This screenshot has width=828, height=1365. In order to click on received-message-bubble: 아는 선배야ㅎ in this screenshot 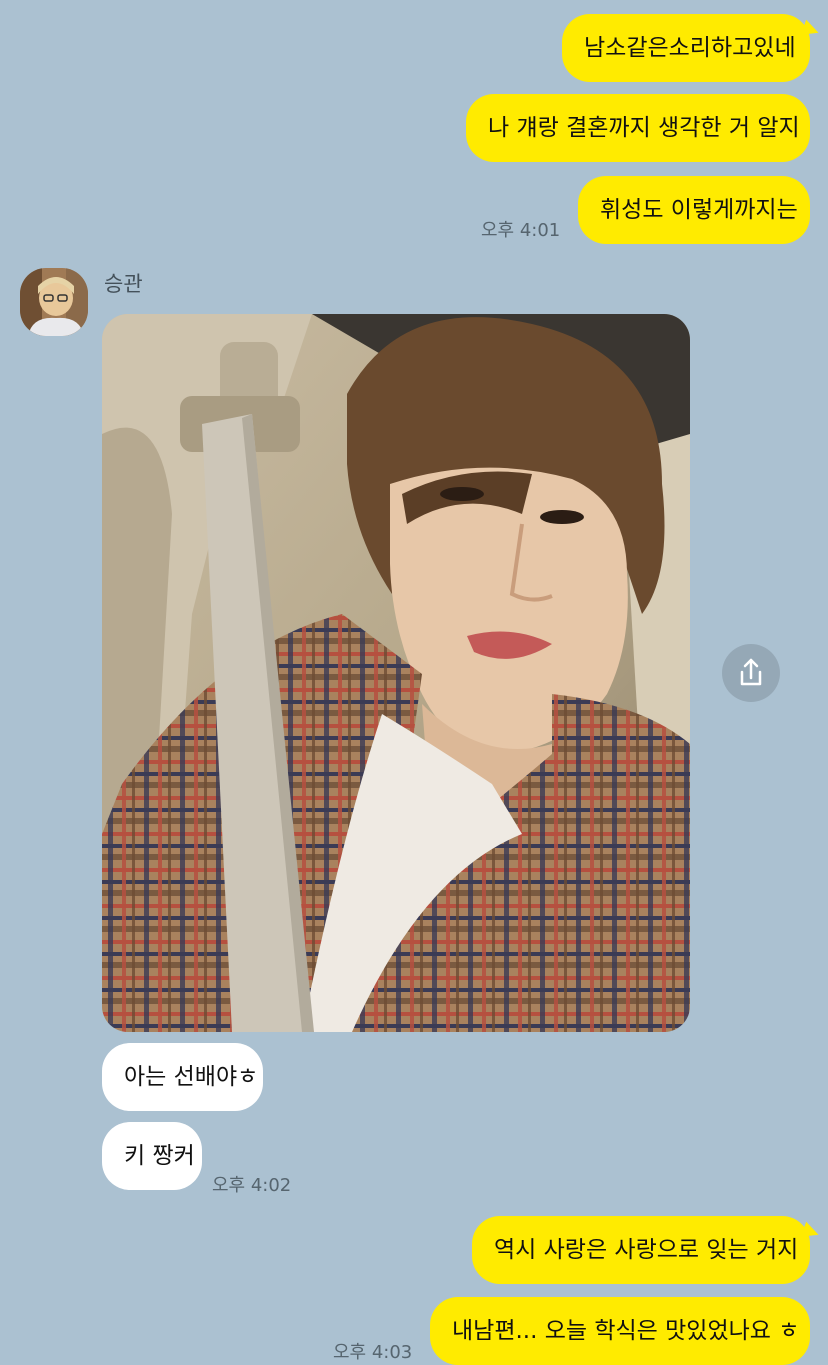, I will do `click(182, 1077)`.